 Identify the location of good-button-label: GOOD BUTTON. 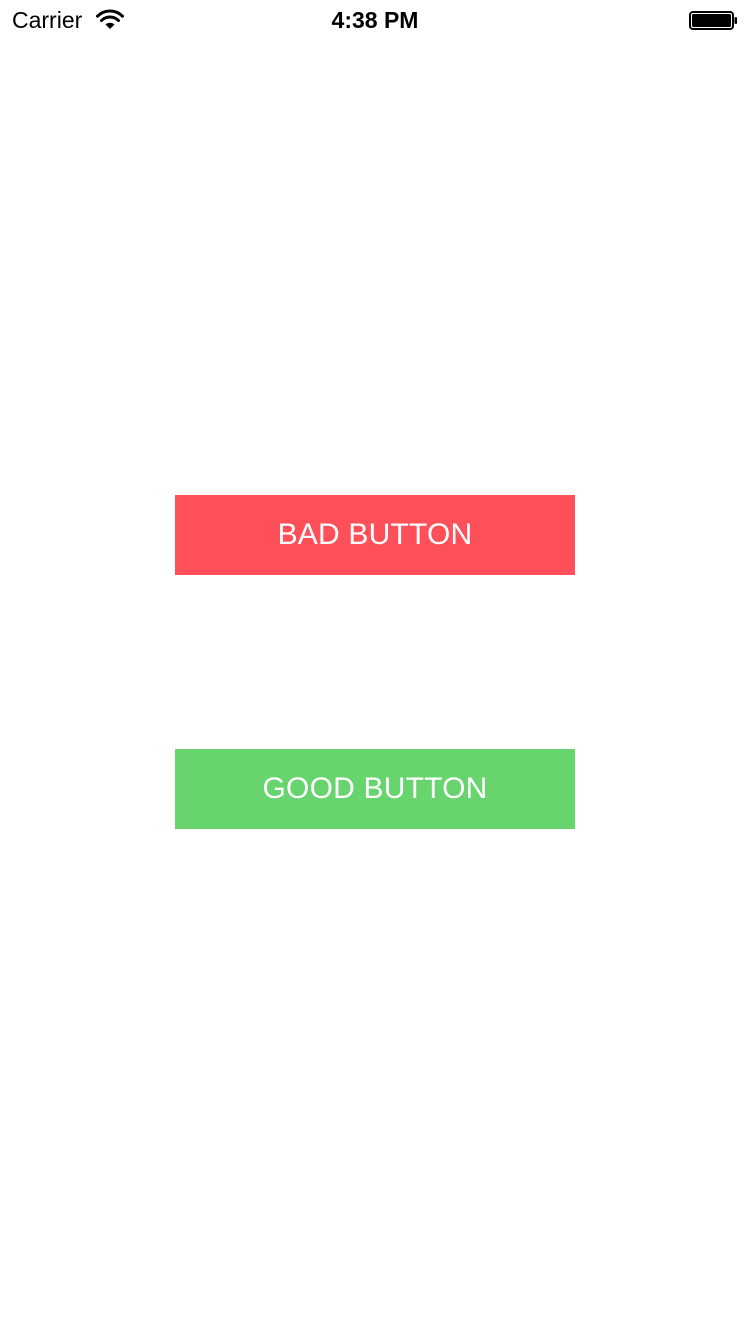
(375, 788).